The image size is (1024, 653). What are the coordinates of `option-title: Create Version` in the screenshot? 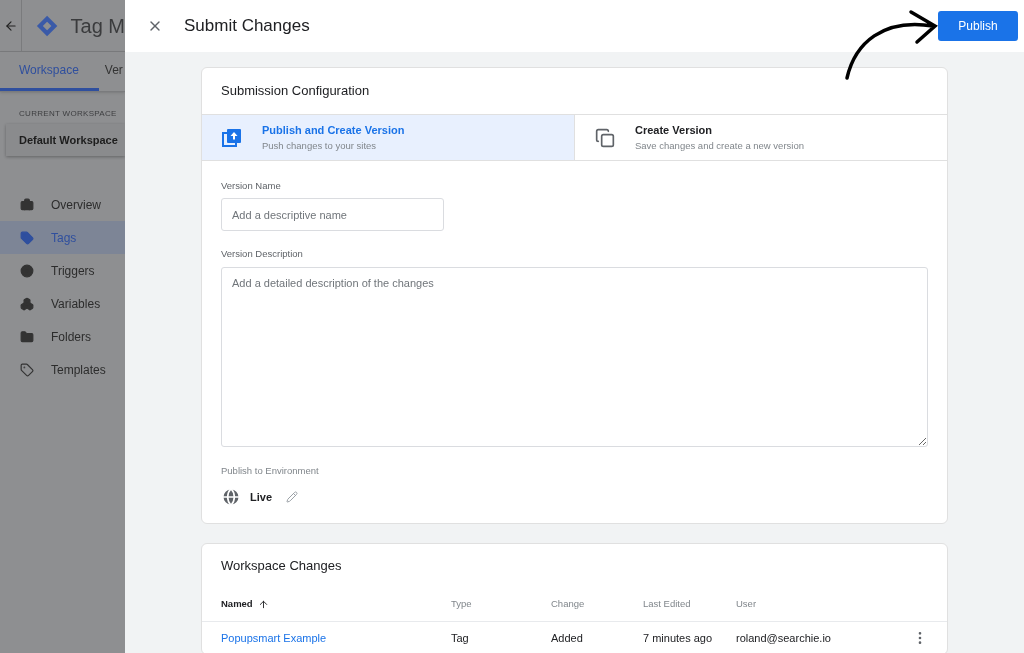 It's located at (674, 131).